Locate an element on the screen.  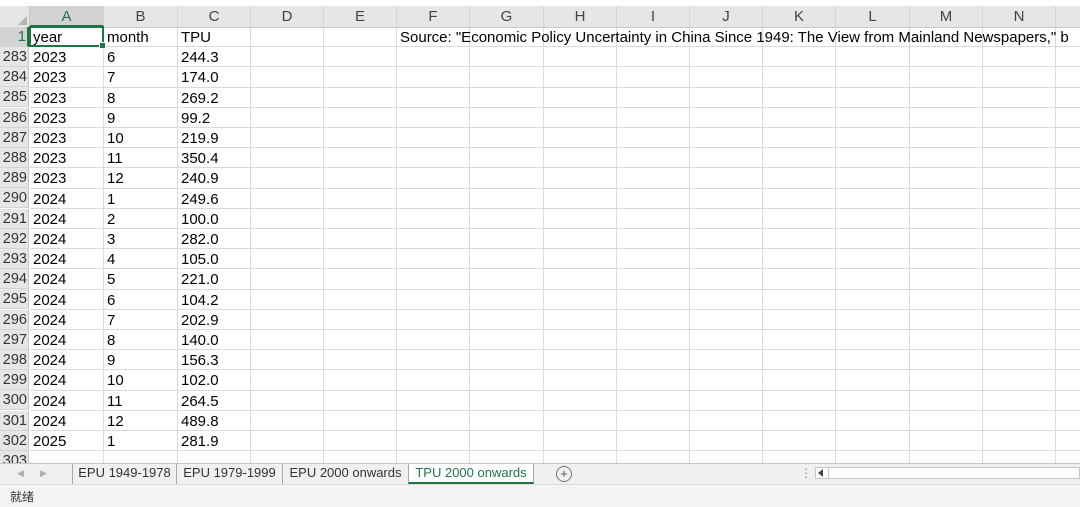
cell-tpu: 99.2 is located at coordinates (194, 118).